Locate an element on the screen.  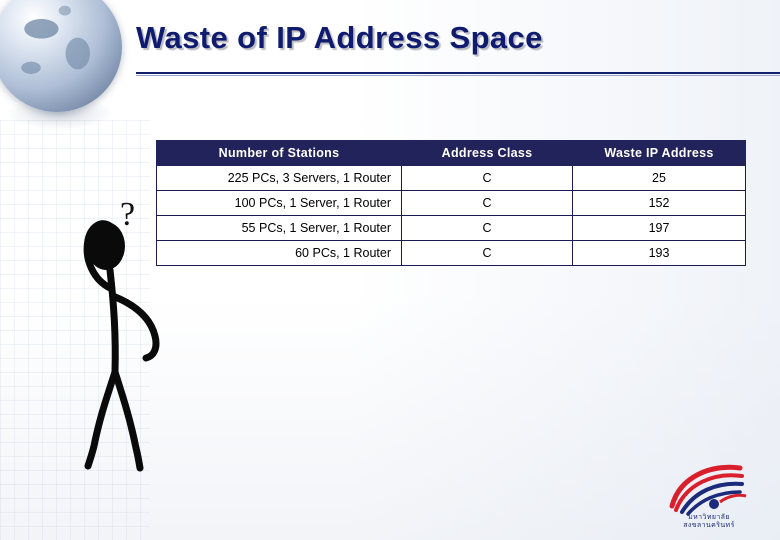
globe-icon is located at coordinates (61, 56).